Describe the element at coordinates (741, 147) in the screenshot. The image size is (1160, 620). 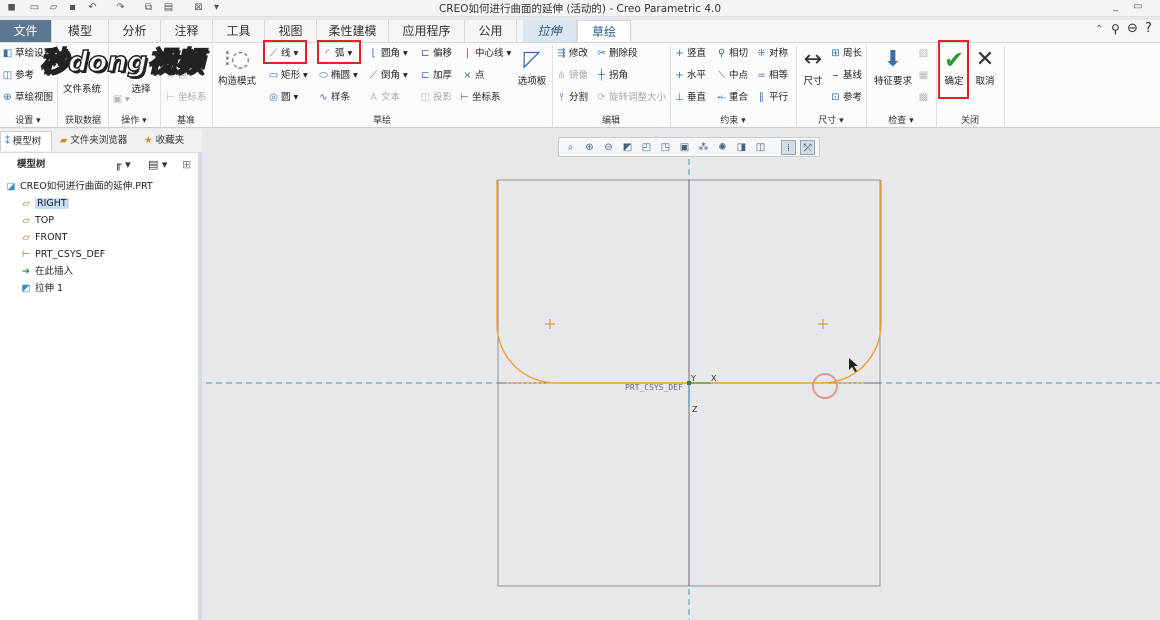
I see `annotation-display-icon: ◨` at that location.